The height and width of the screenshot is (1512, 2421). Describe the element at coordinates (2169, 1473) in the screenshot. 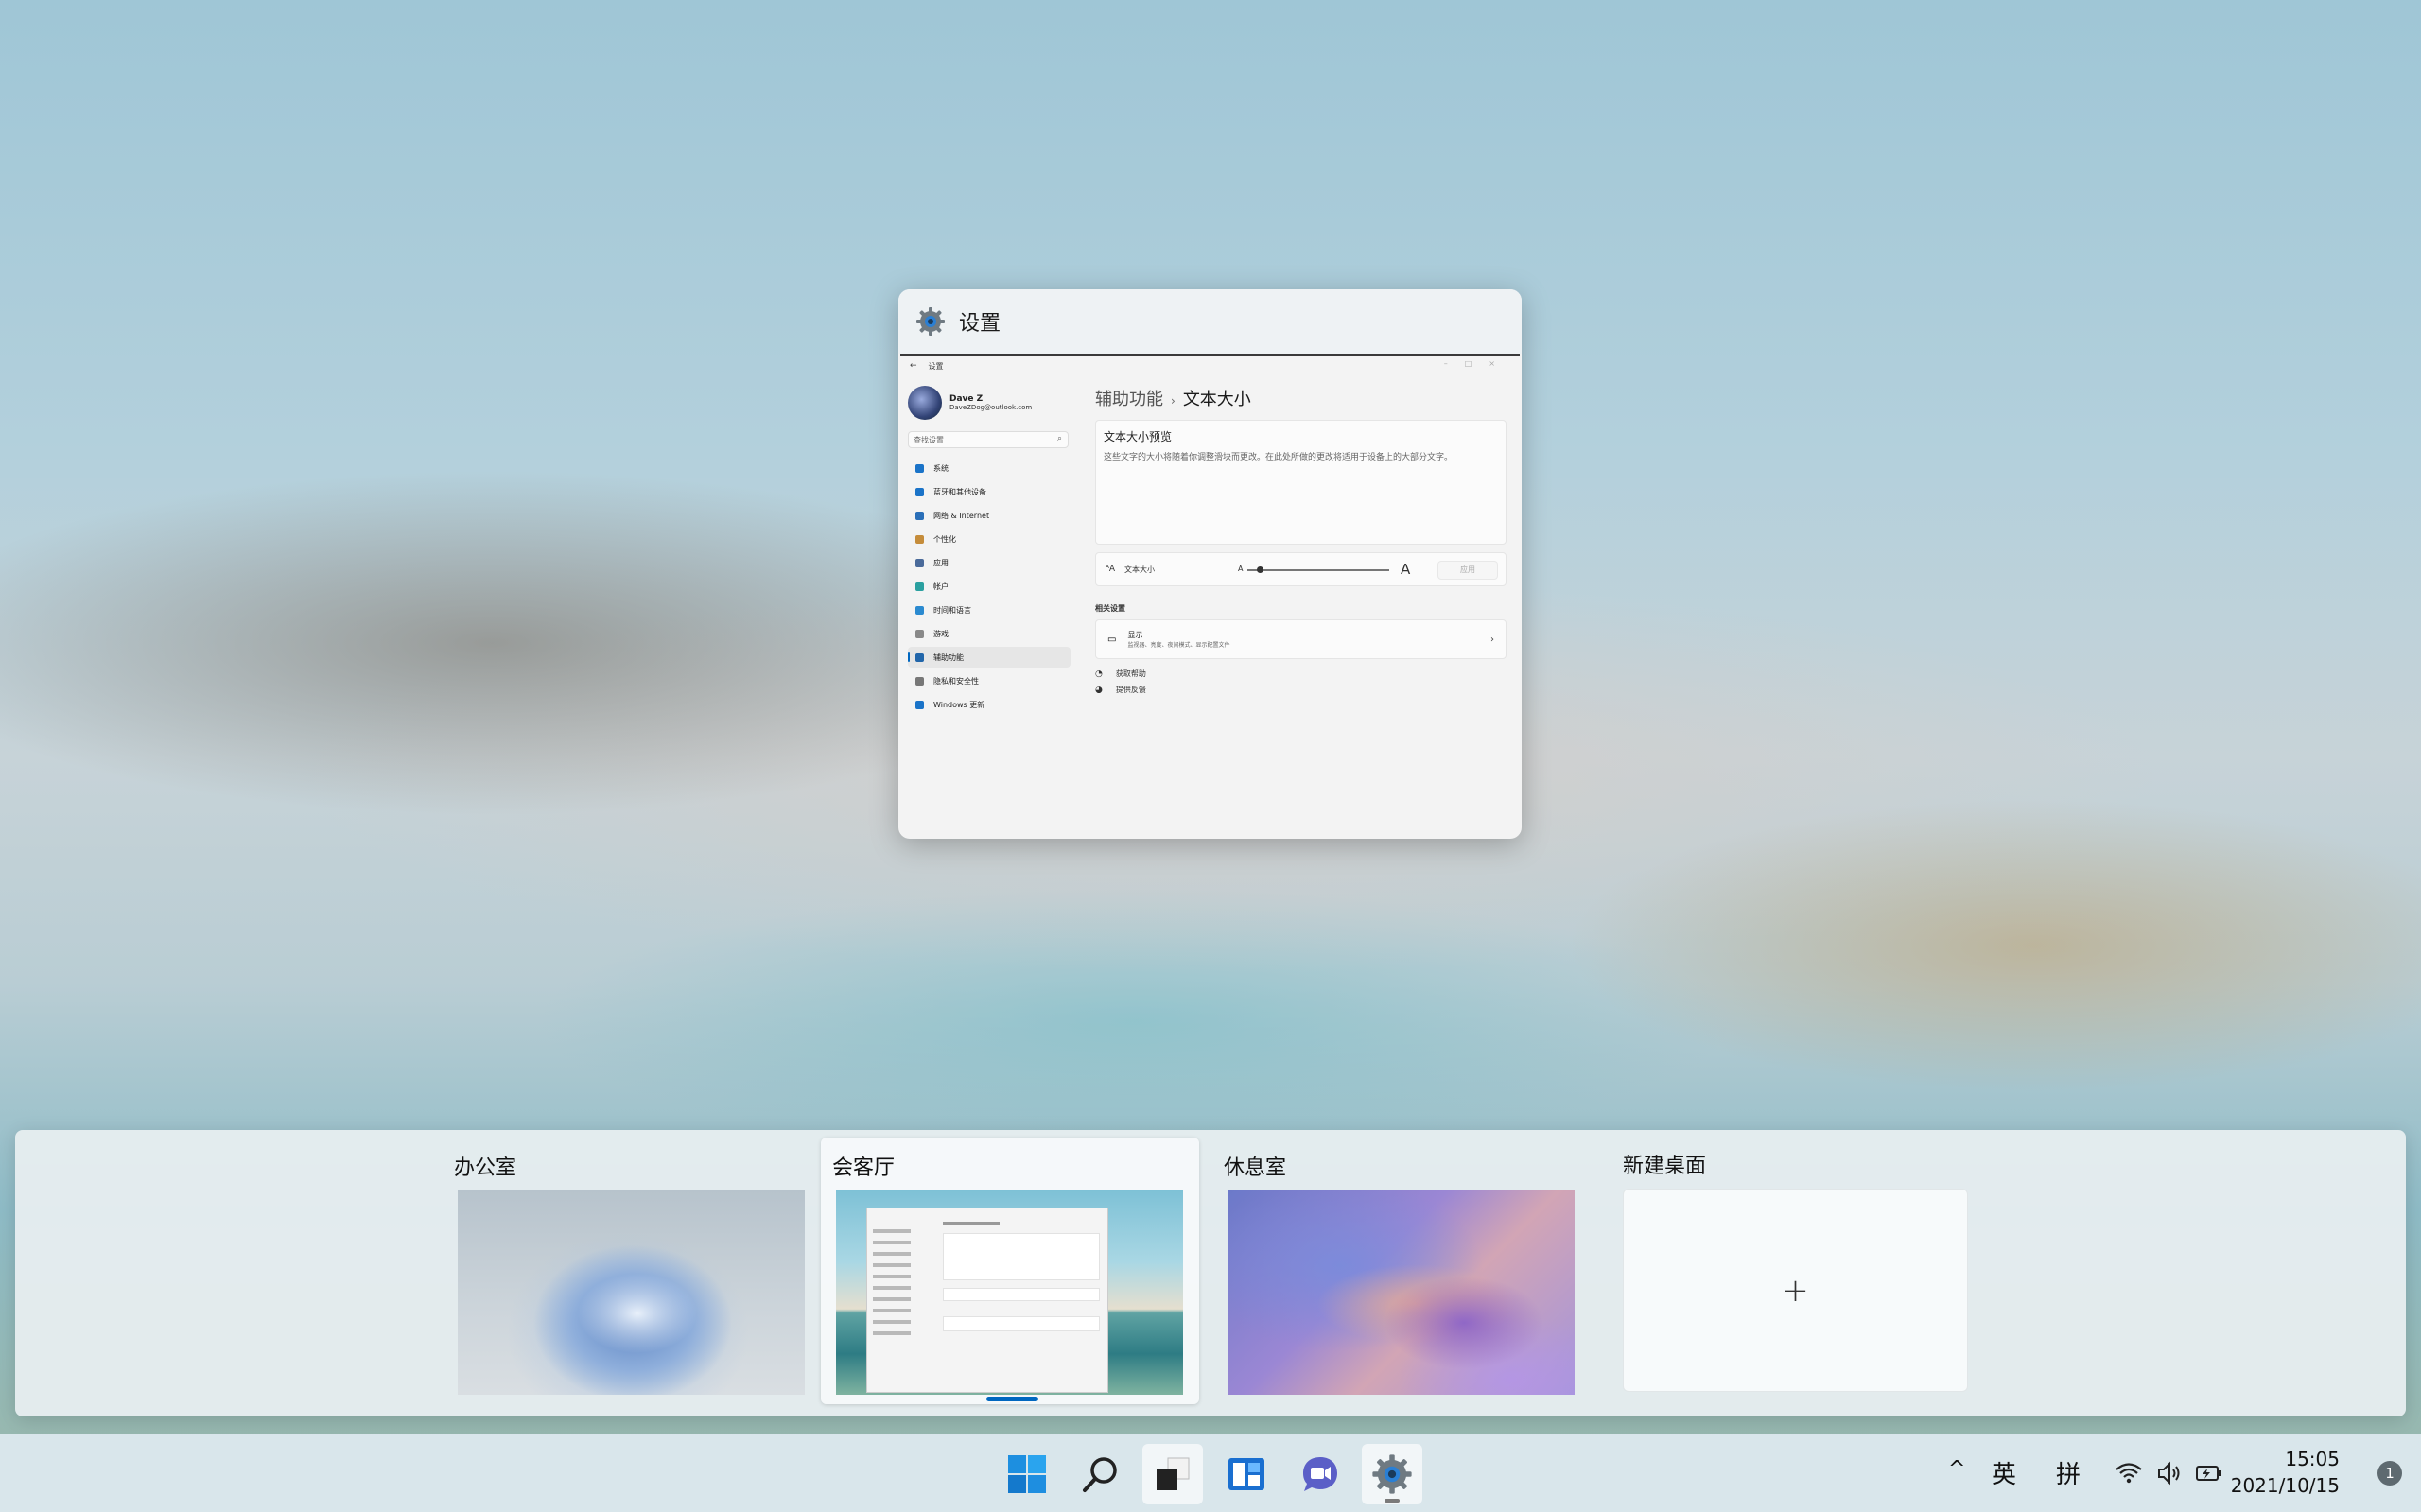

I see `volume-icon` at that location.